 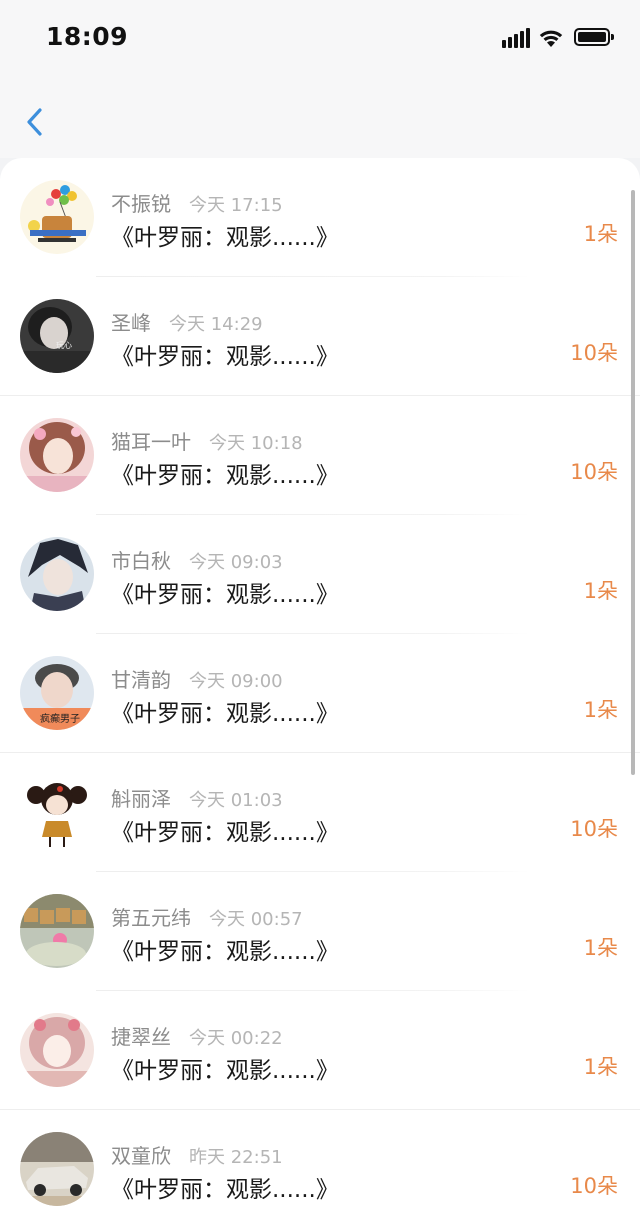 What do you see at coordinates (57, 336) in the screenshot?
I see `avatar: 玩心` at bounding box center [57, 336].